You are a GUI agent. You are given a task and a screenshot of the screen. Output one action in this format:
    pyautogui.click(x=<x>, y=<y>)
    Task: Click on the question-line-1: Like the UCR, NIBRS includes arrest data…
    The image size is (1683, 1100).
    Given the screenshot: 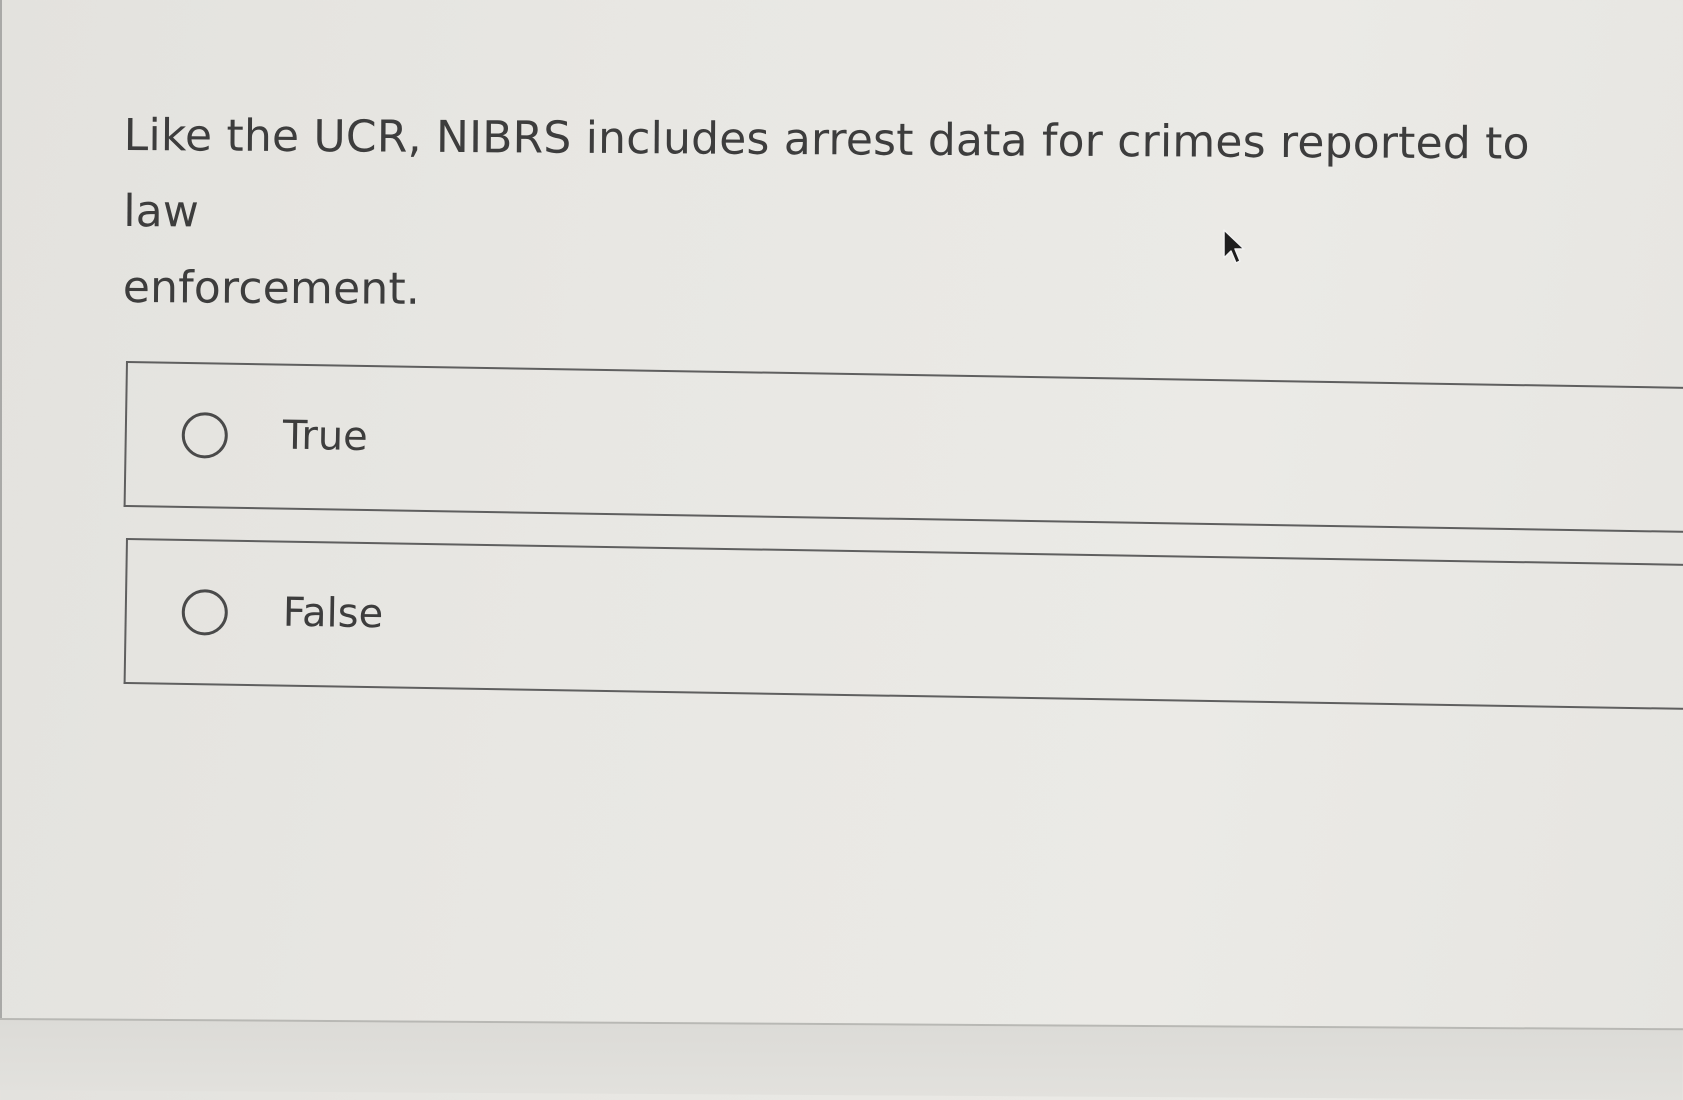 What is the action you would take?
    pyautogui.click(x=826, y=173)
    